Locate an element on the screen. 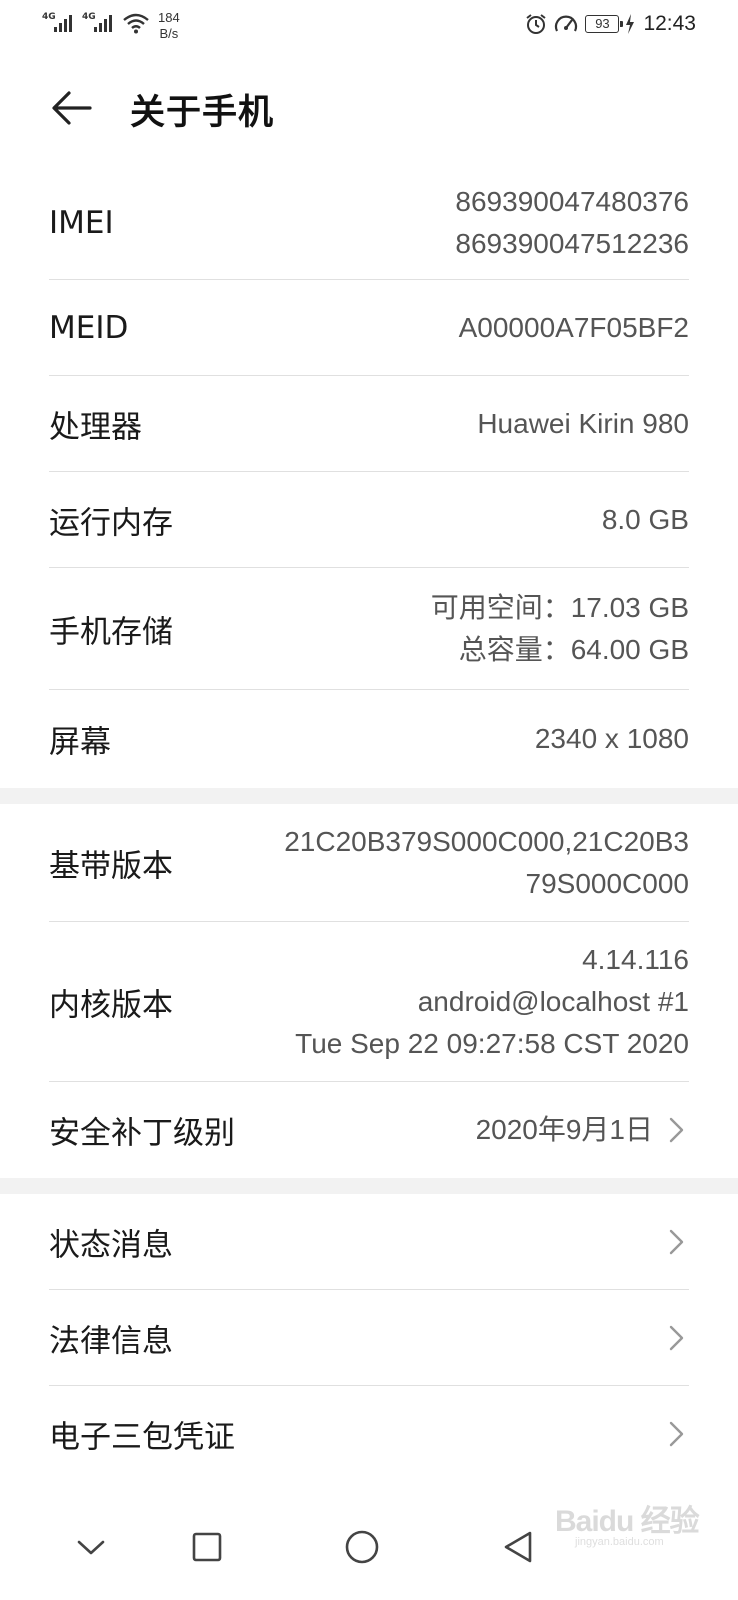 The height and width of the screenshot is (1600, 738). row-value-line: 8.0 GB is located at coordinates (645, 519).